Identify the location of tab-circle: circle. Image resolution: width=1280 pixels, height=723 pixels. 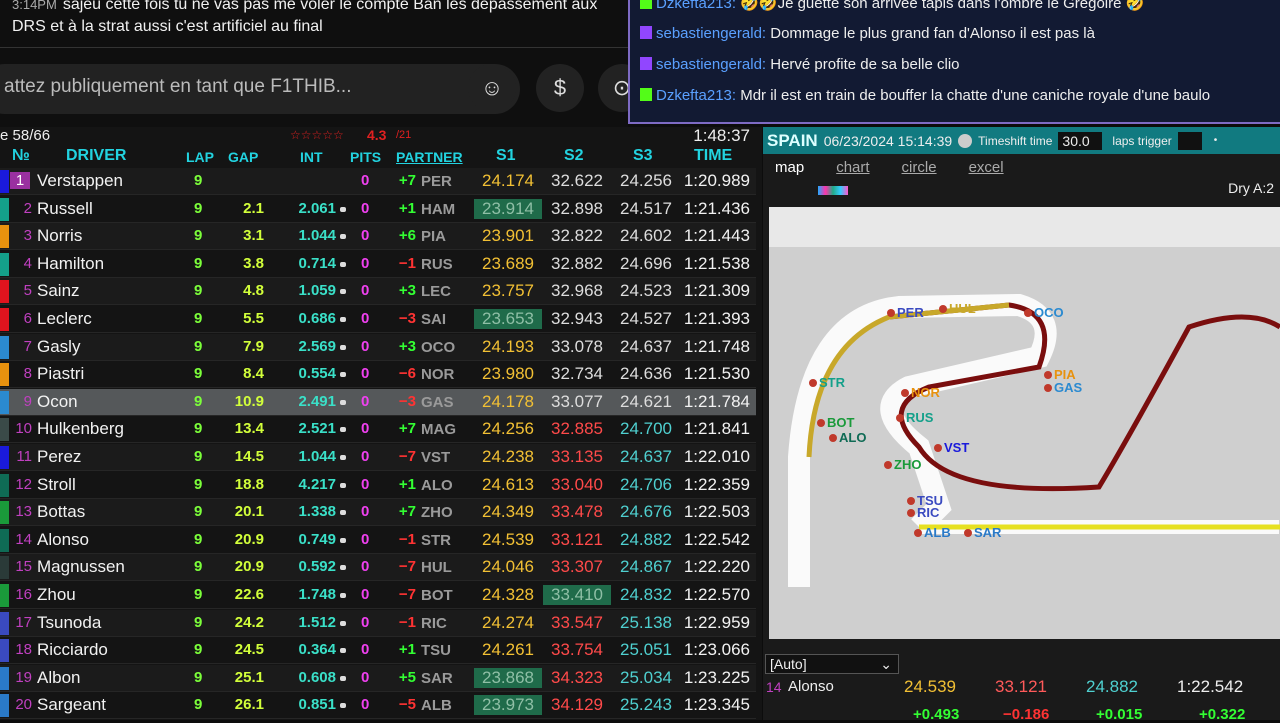
(919, 167).